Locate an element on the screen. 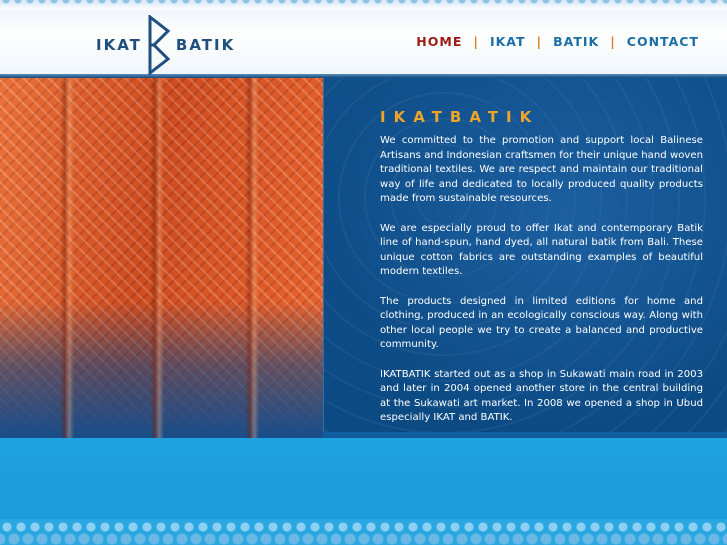 The height and width of the screenshot is (545, 727). site-logo: IKAT BATIK is located at coordinates (165, 45).